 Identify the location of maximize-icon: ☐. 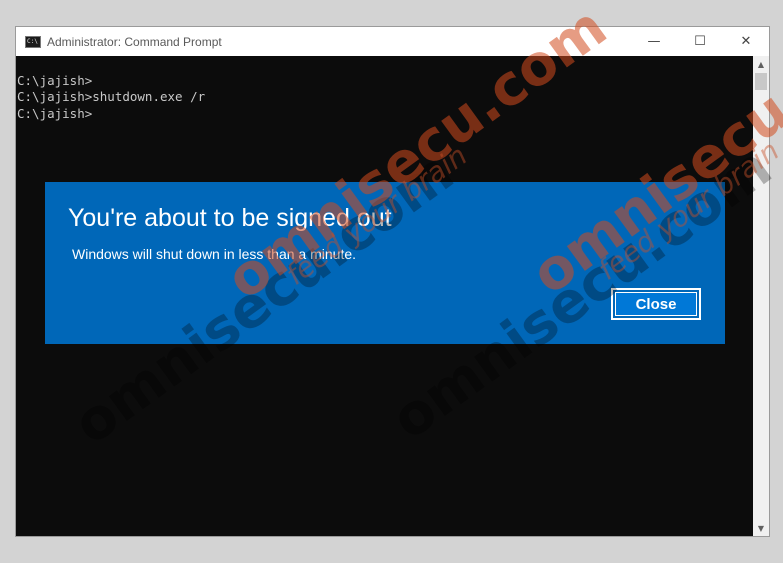
(700, 41).